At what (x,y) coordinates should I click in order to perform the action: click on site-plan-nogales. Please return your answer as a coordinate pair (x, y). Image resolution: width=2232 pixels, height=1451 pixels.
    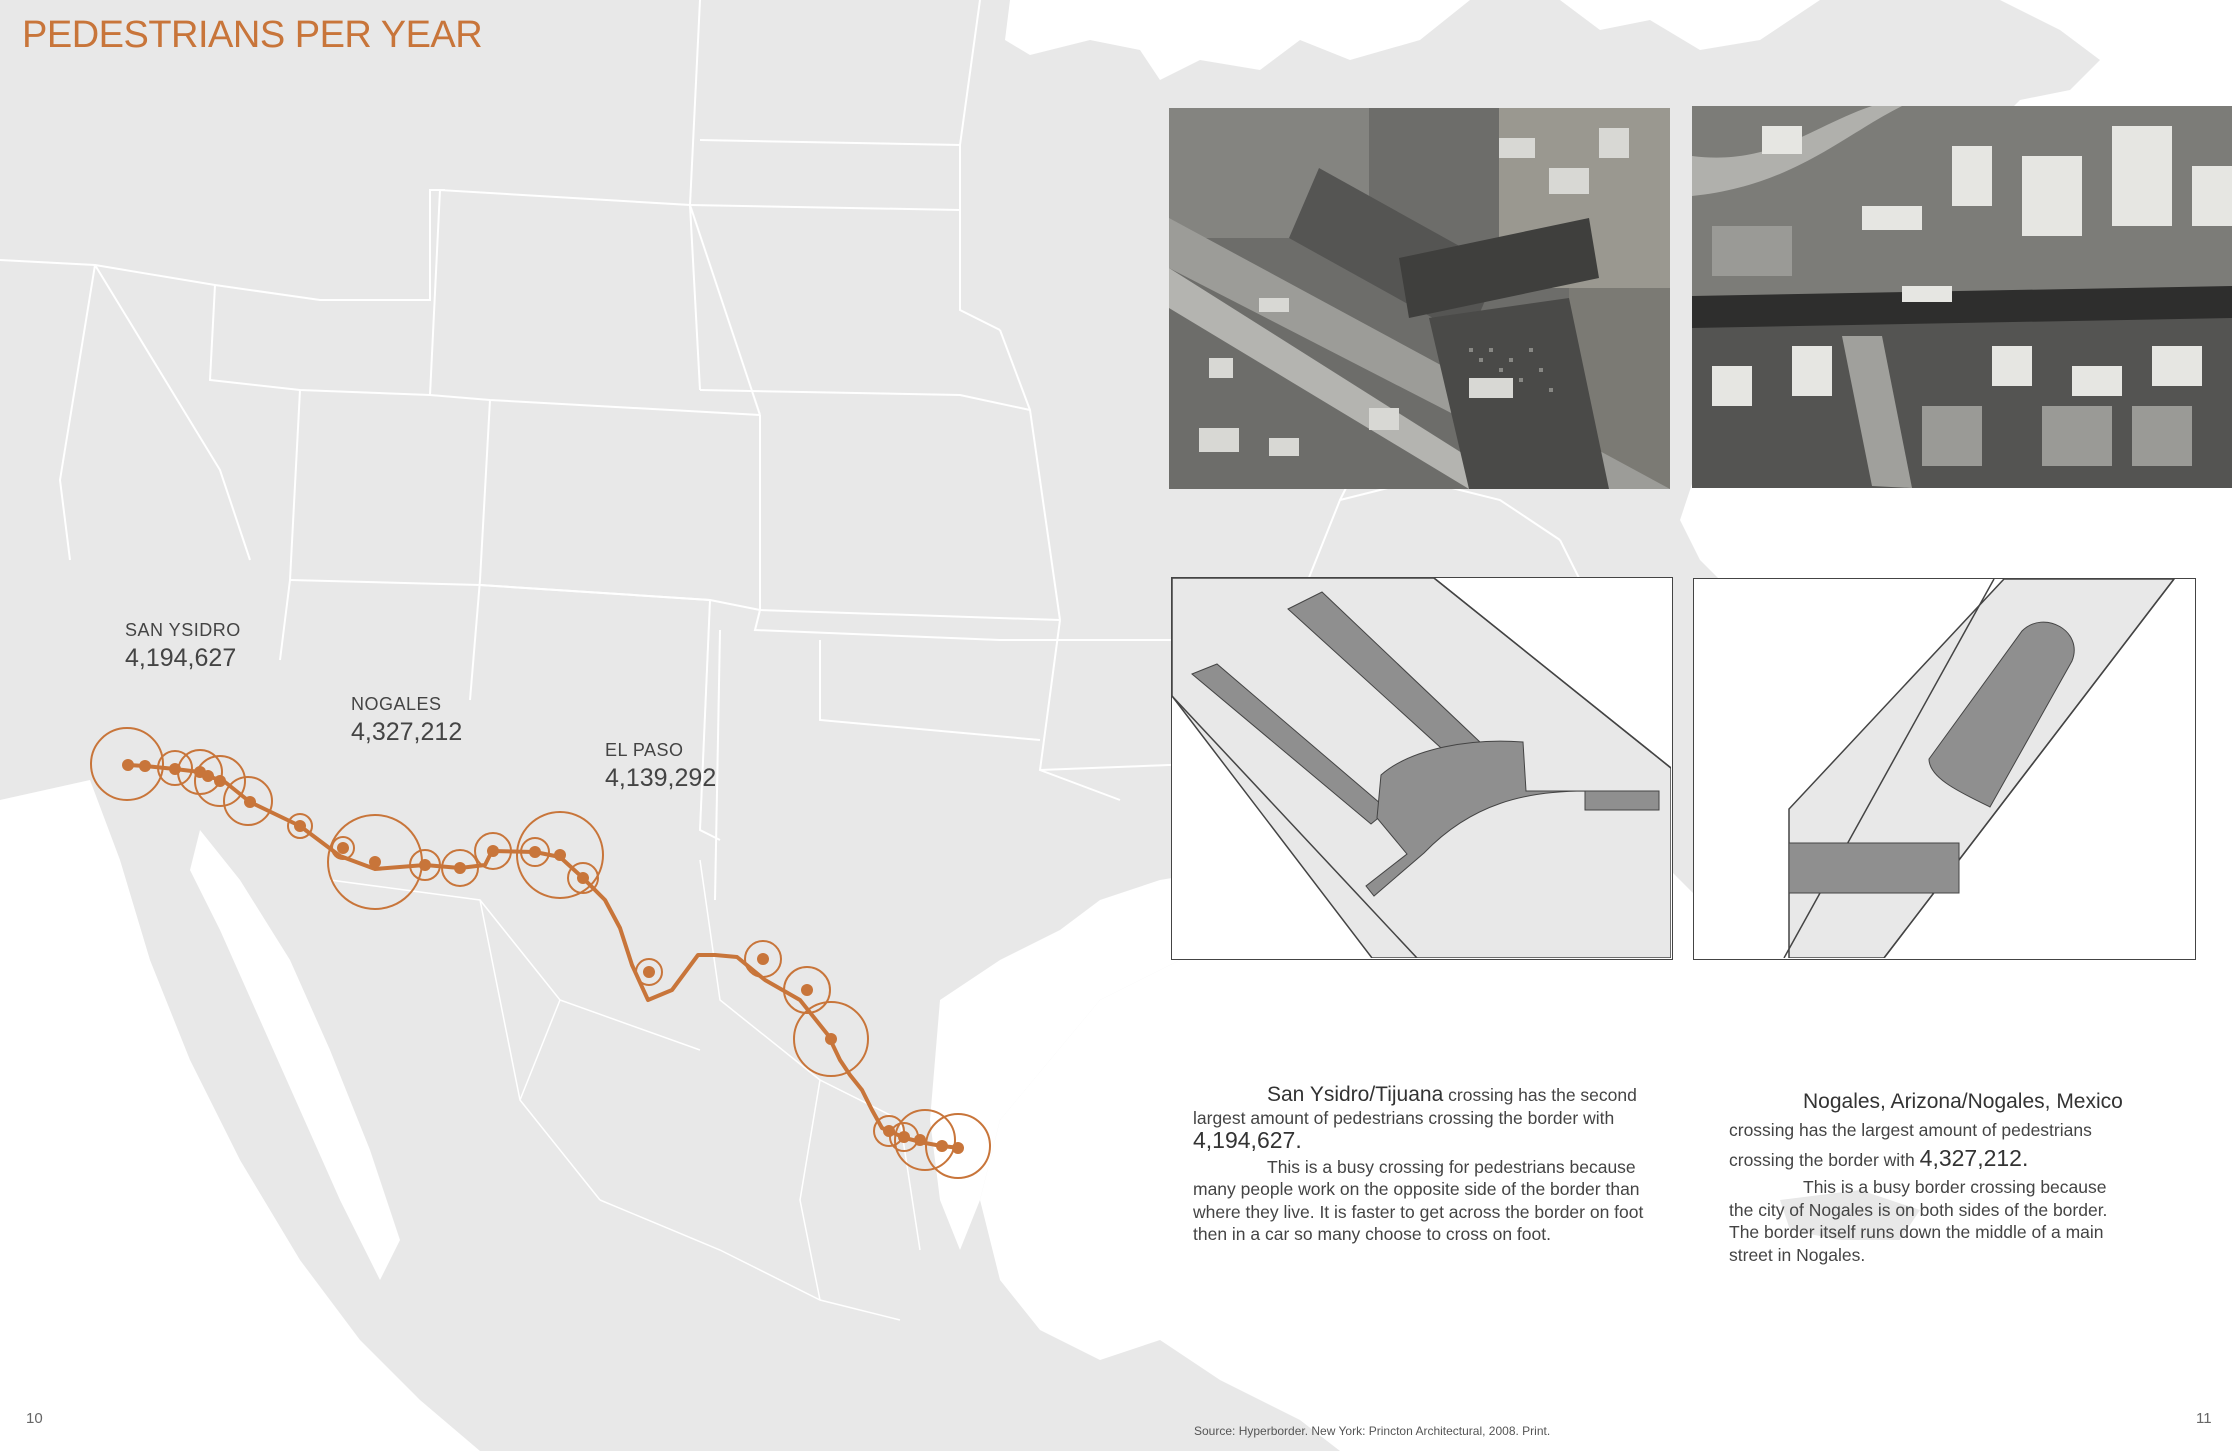
    Looking at the image, I should click on (1944, 769).